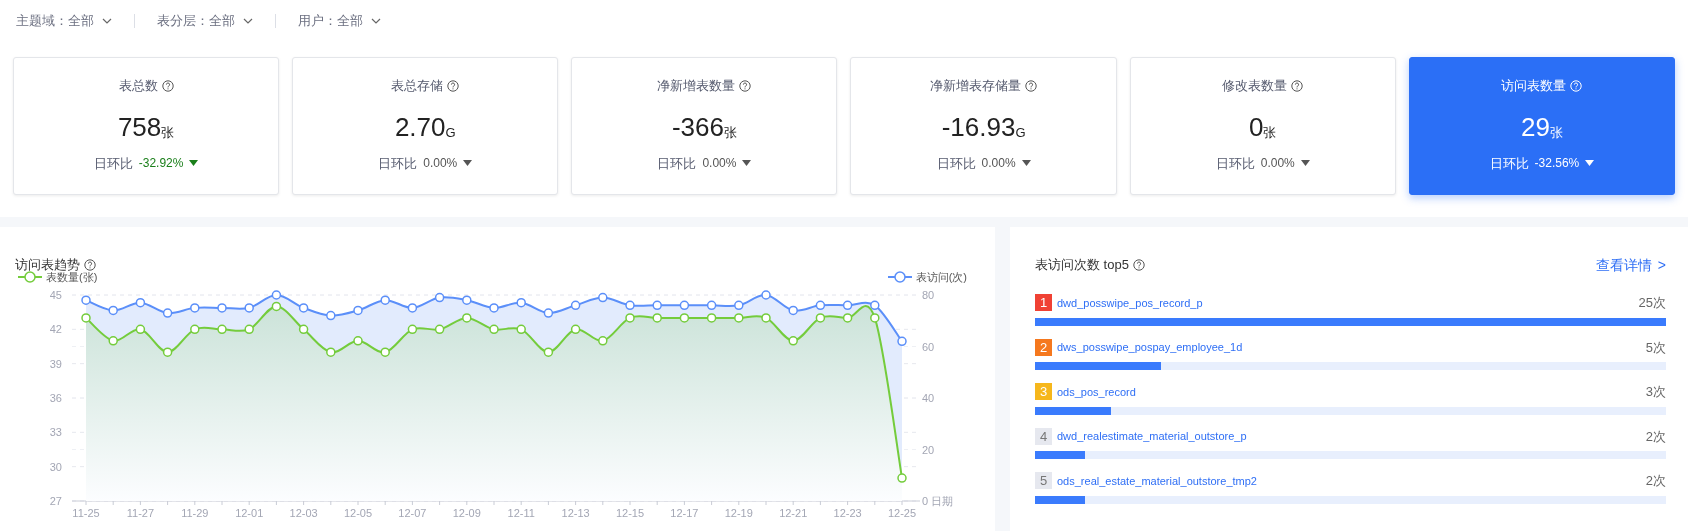  I want to click on stat-card: 访问表数量 29张 日环比 -32.56%, so click(1541, 126).